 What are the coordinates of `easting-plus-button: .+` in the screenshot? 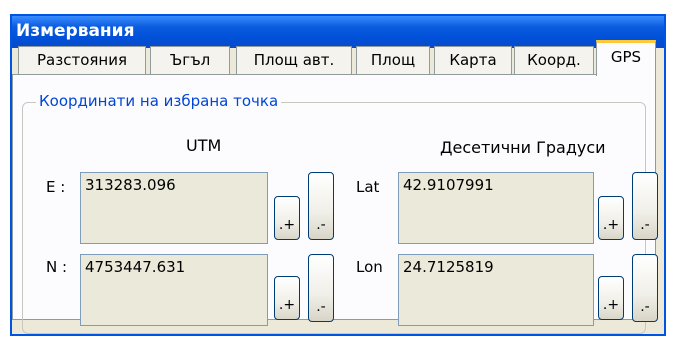 It's located at (287, 218).